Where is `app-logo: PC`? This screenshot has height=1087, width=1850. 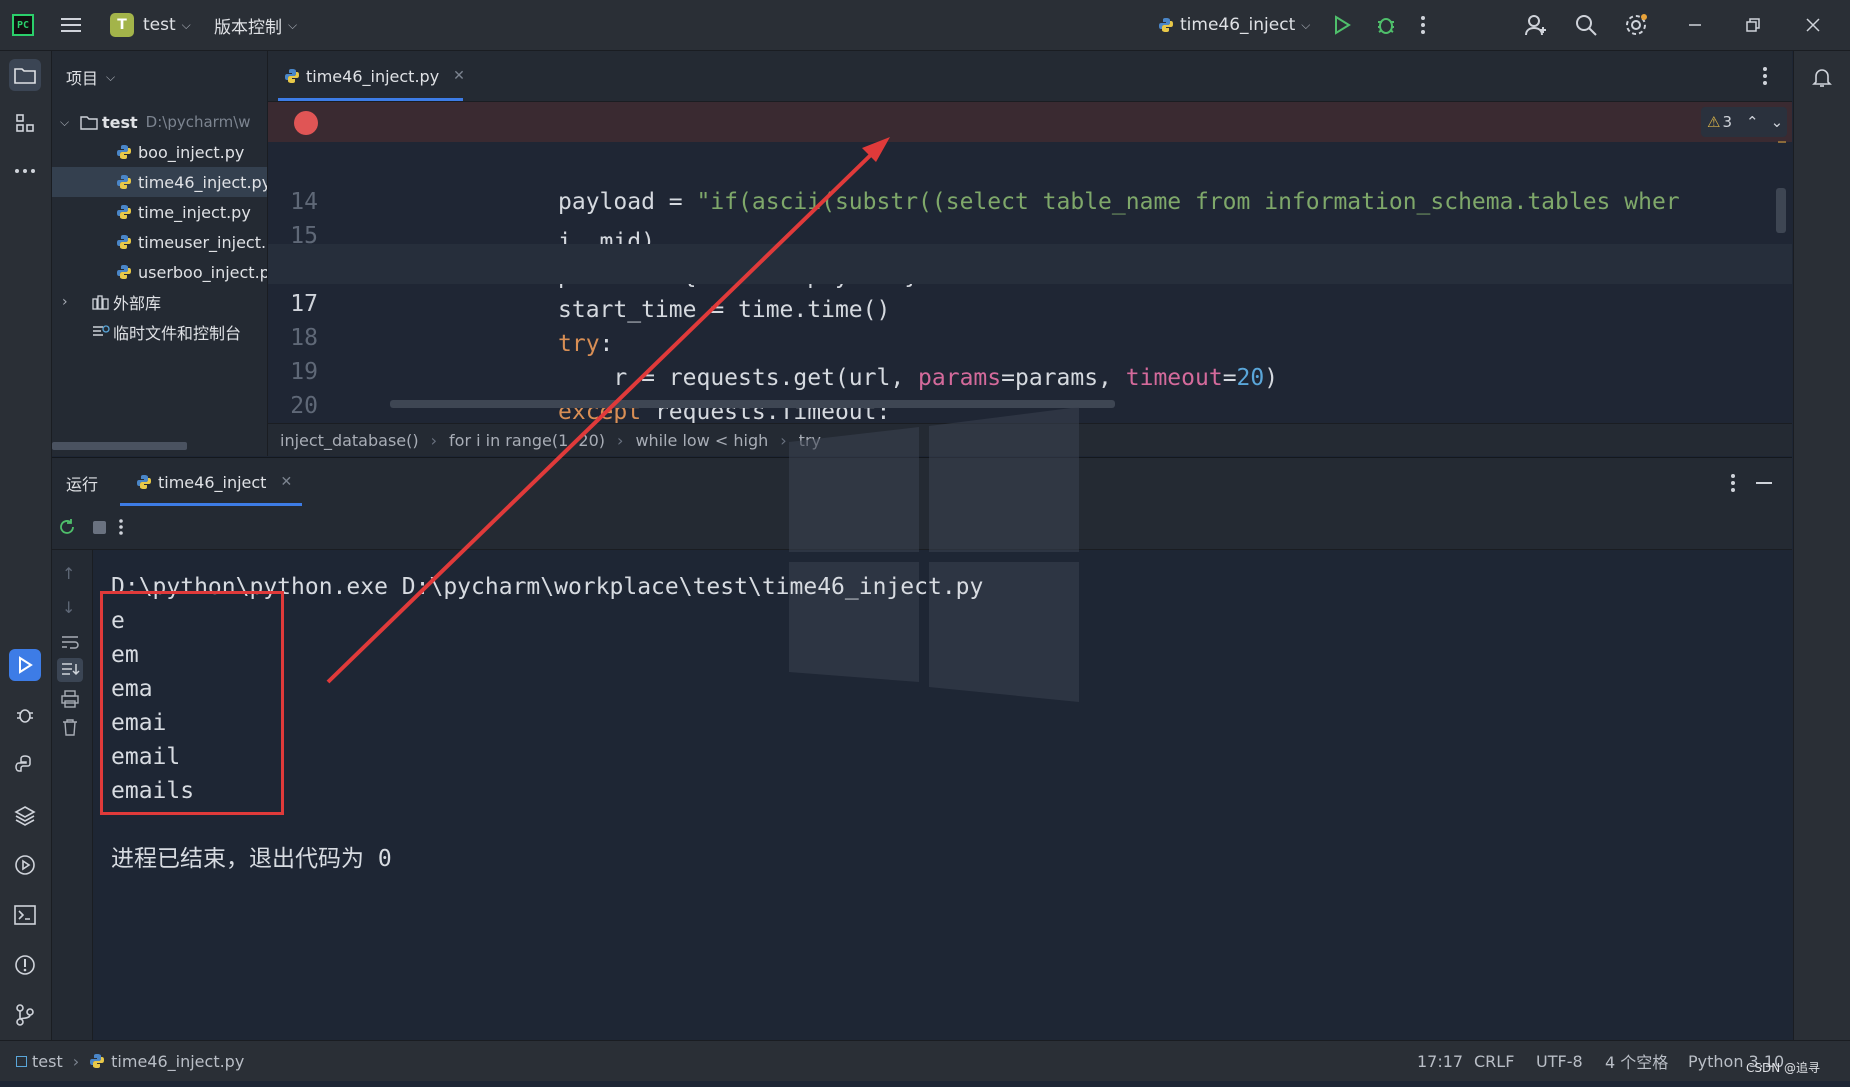
app-logo: PC is located at coordinates (23, 25).